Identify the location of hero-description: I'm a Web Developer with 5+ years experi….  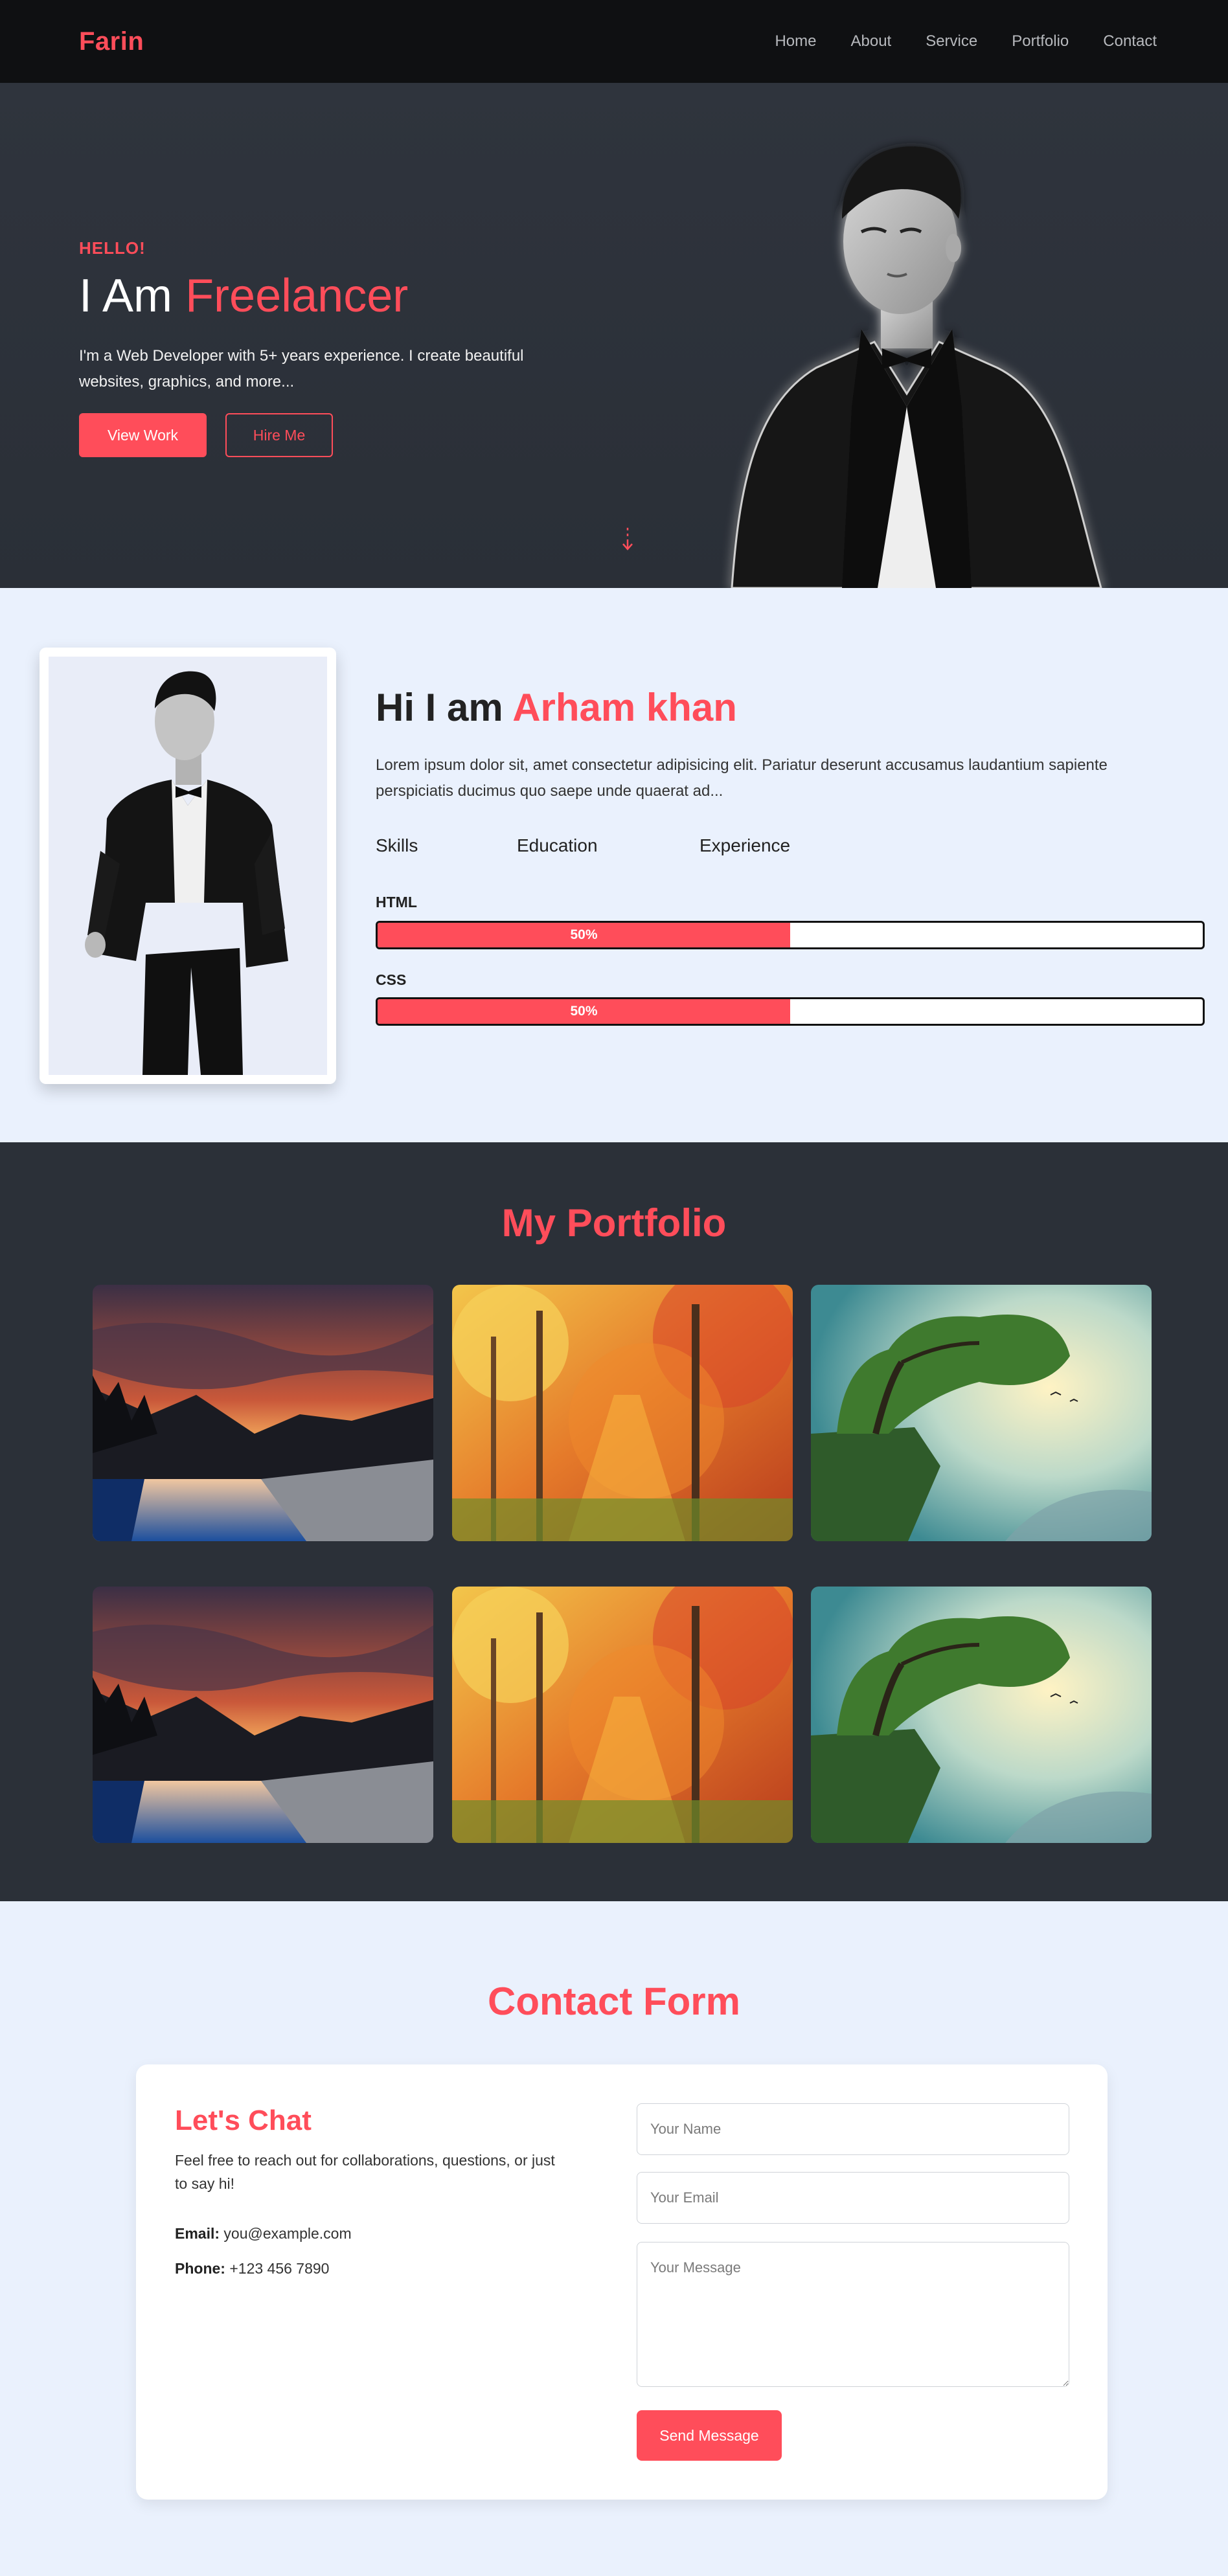
(301, 368).